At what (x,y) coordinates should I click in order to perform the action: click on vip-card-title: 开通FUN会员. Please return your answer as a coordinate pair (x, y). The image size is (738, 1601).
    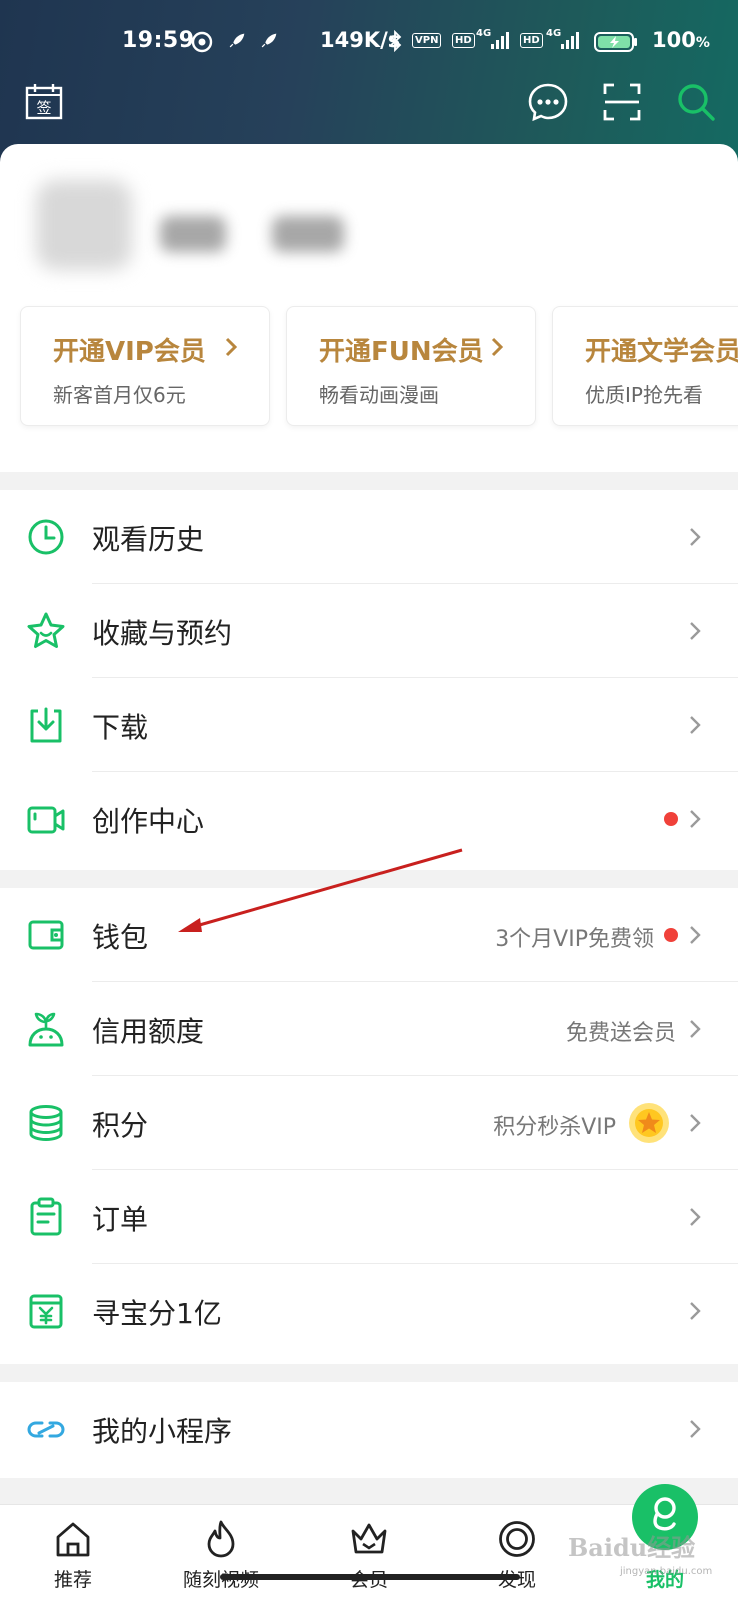
    Looking at the image, I should click on (401, 352).